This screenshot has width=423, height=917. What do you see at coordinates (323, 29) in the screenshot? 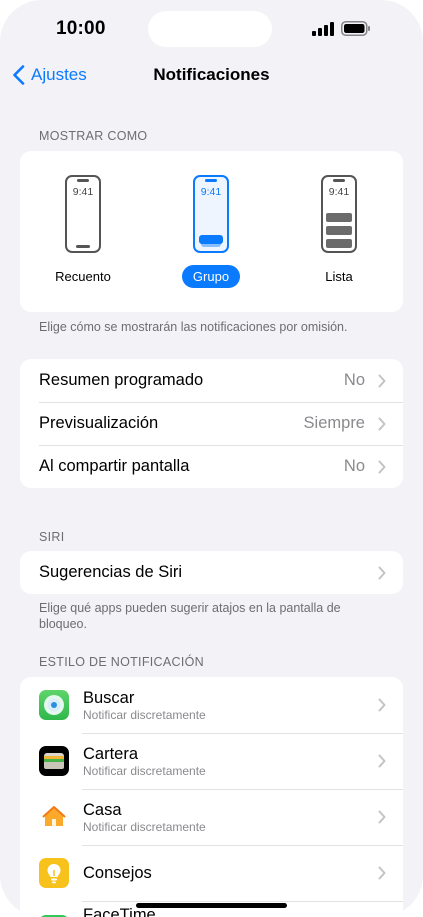
I see `signal-icon` at bounding box center [323, 29].